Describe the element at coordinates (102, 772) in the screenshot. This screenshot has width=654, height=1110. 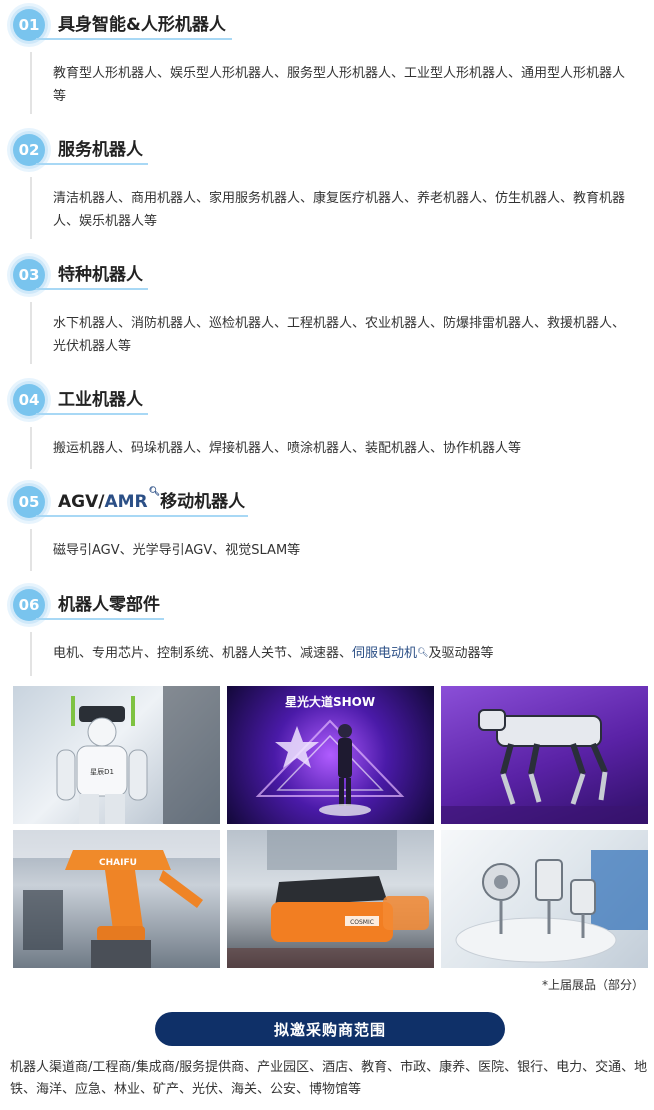
I see `robot-chest-label: 星辰D1` at that location.